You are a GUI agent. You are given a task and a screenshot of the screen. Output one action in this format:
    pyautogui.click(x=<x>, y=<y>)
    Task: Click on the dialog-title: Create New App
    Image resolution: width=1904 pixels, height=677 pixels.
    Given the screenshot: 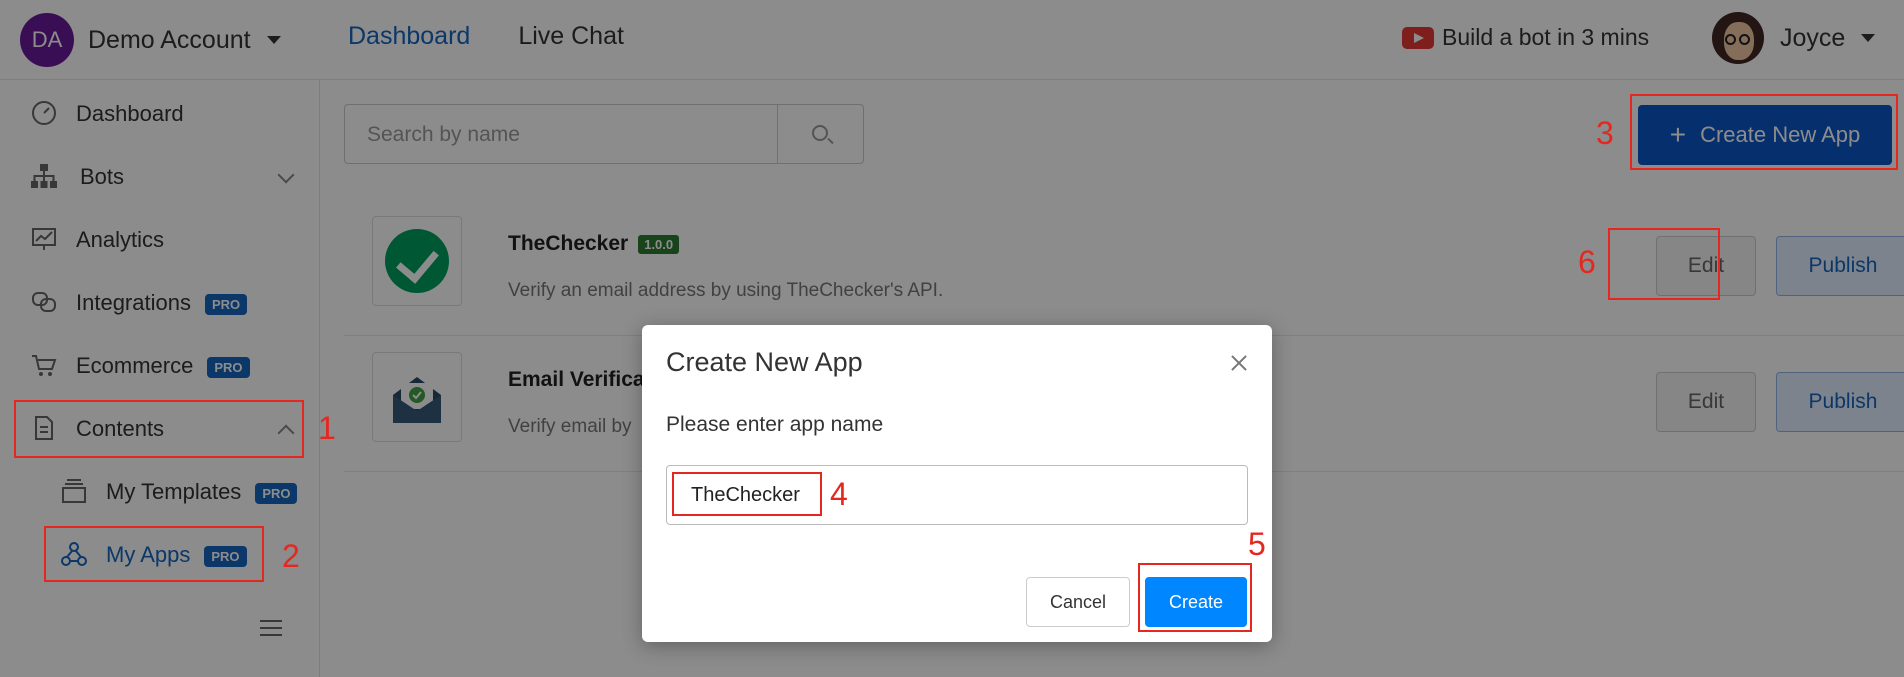 What is the action you would take?
    pyautogui.click(x=764, y=362)
    